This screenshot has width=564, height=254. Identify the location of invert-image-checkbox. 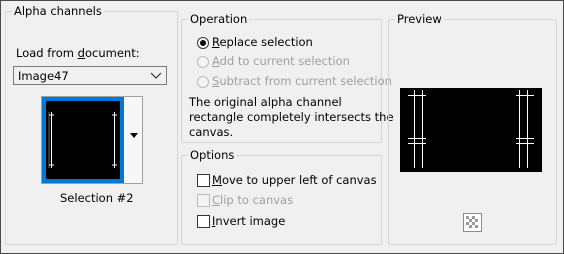
(203, 221).